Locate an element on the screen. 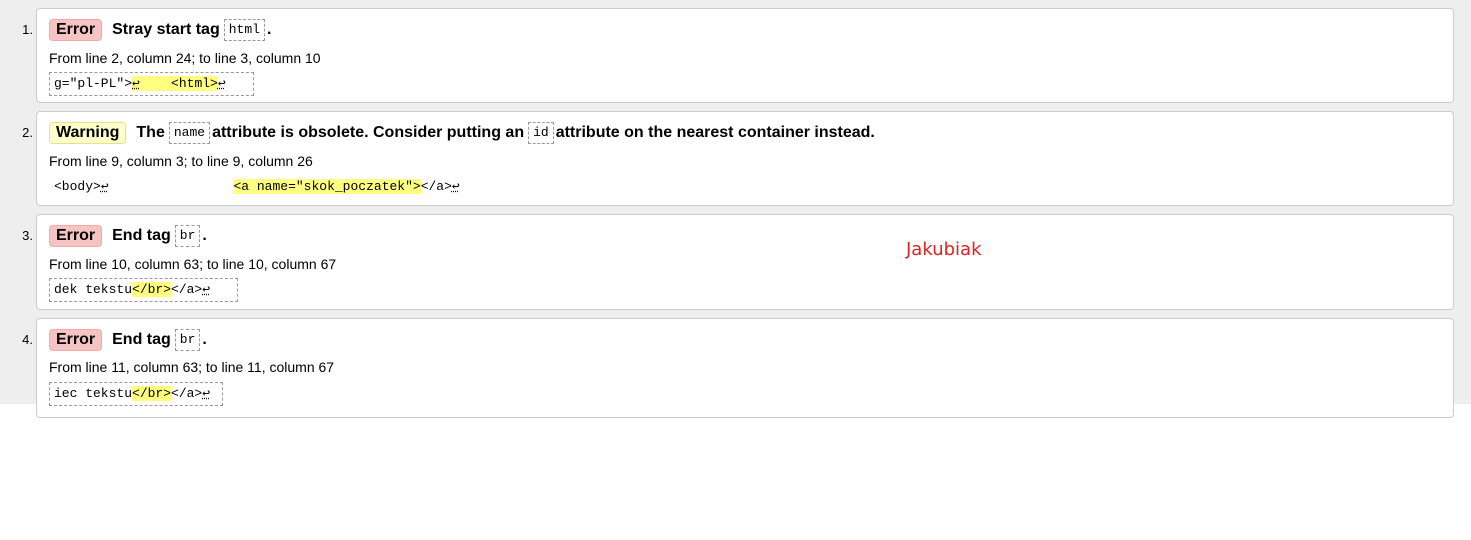  warning-badge: Warning is located at coordinates (88, 133).